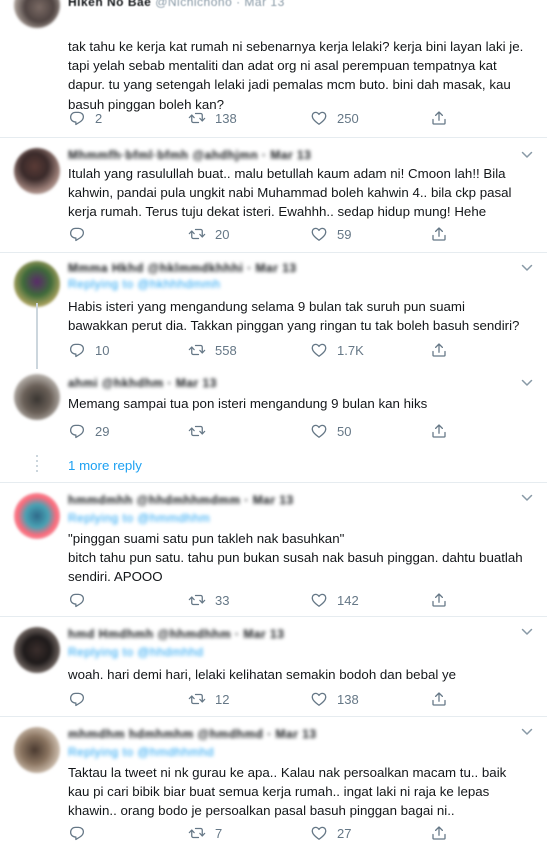 The height and width of the screenshot is (853, 547). What do you see at coordinates (105, 465) in the screenshot?
I see `more-replies-link: 1 more reply` at bounding box center [105, 465].